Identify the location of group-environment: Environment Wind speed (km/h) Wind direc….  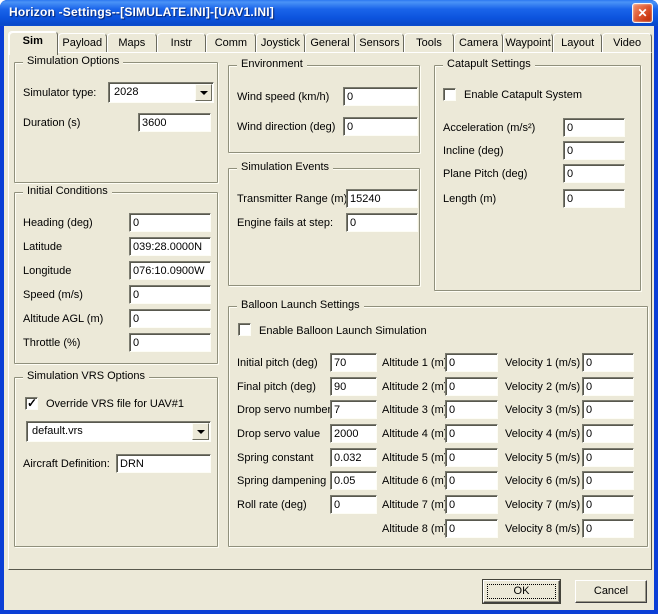
(324, 105).